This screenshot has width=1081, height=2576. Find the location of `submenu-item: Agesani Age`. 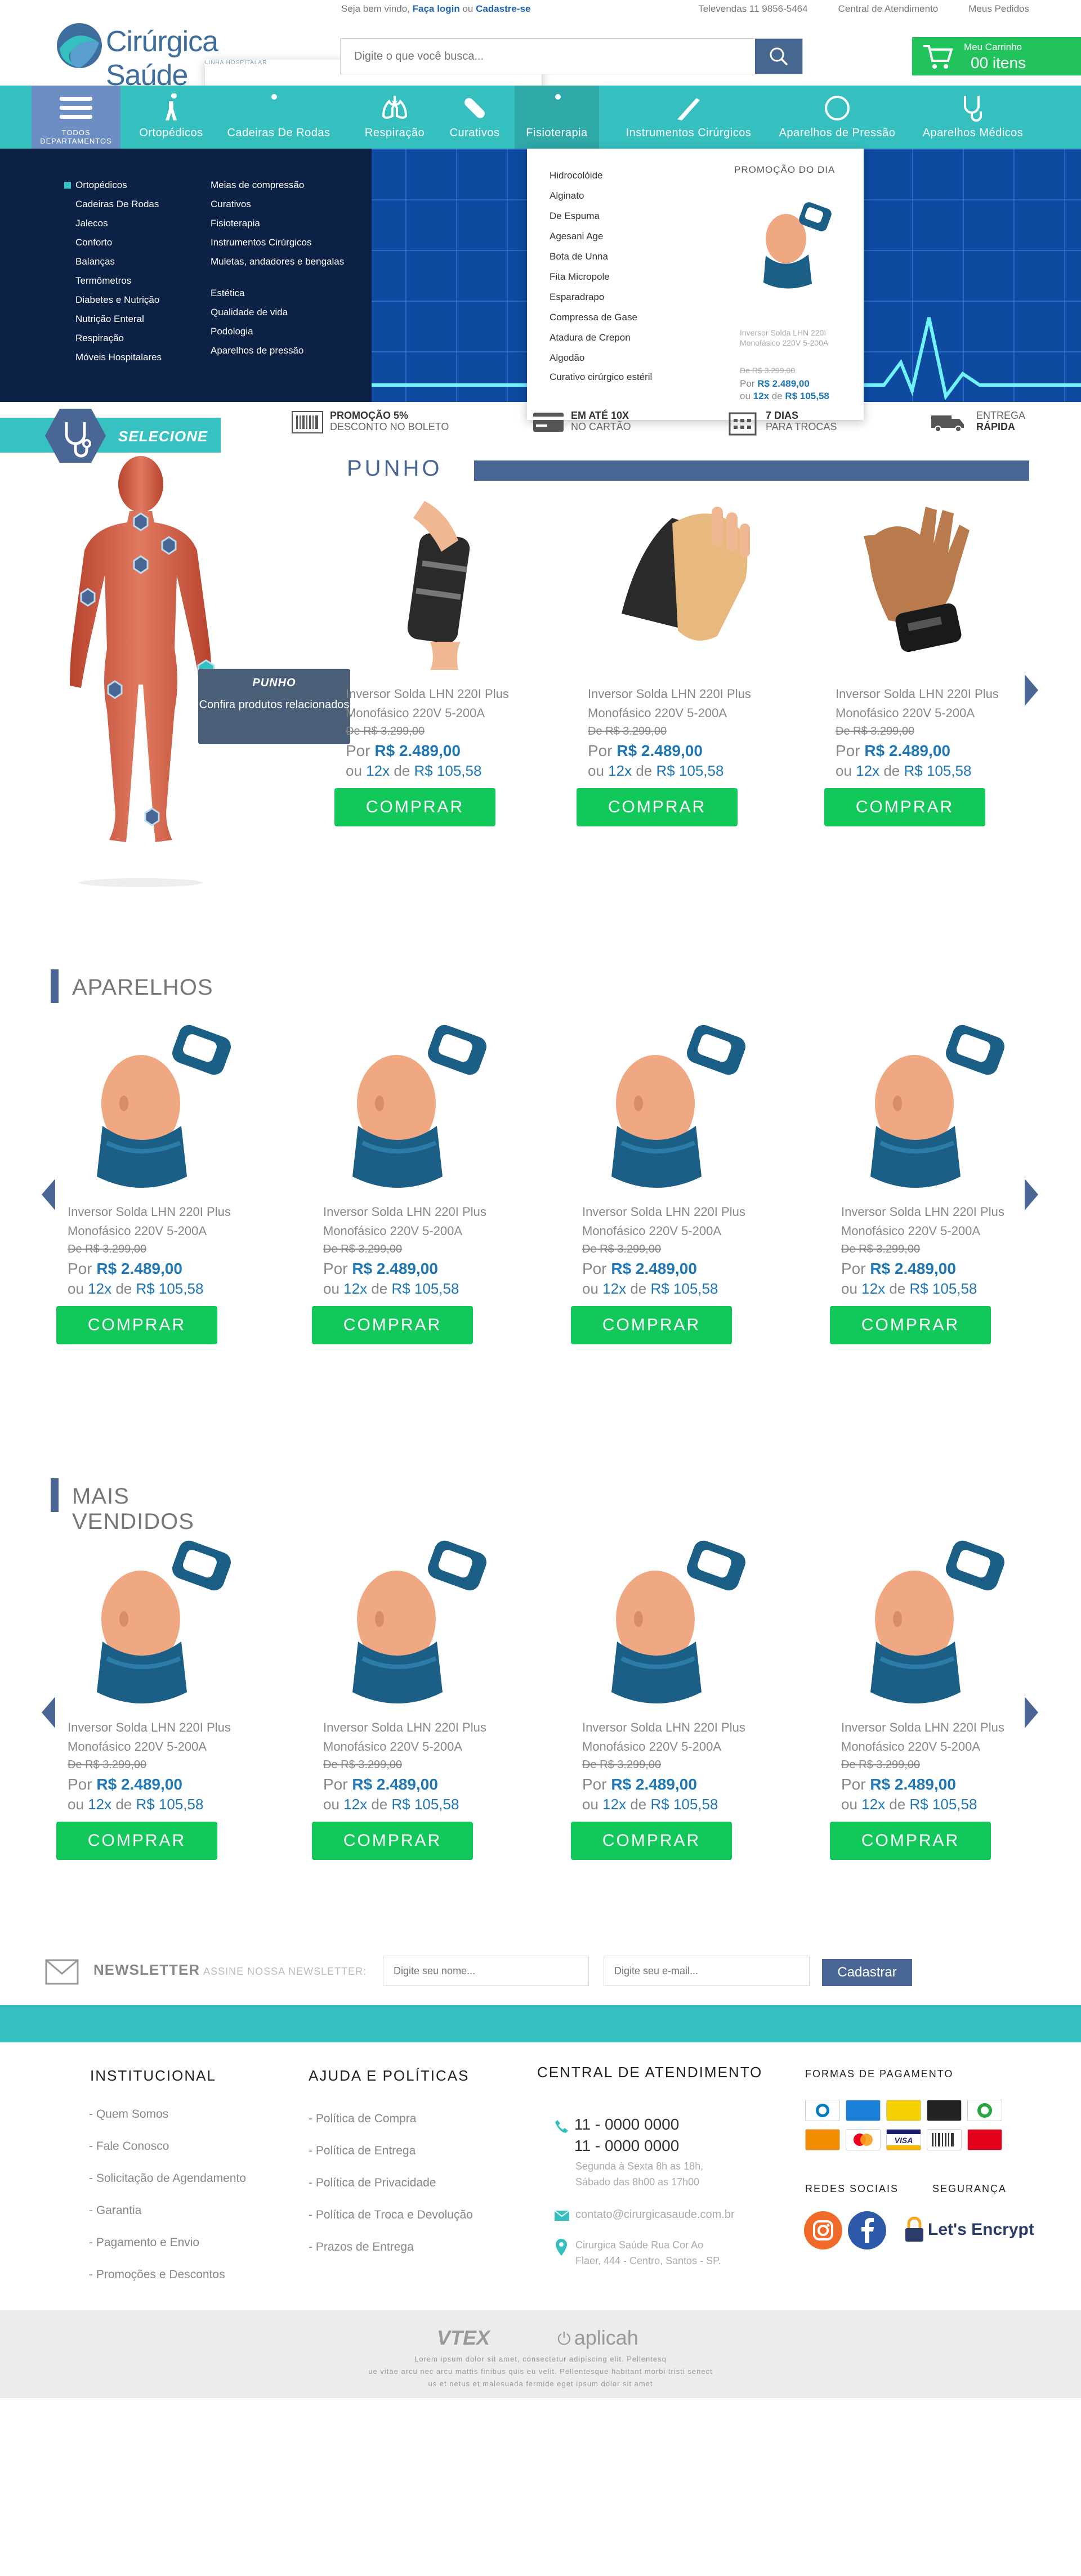

submenu-item: Agesani Age is located at coordinates (601, 236).